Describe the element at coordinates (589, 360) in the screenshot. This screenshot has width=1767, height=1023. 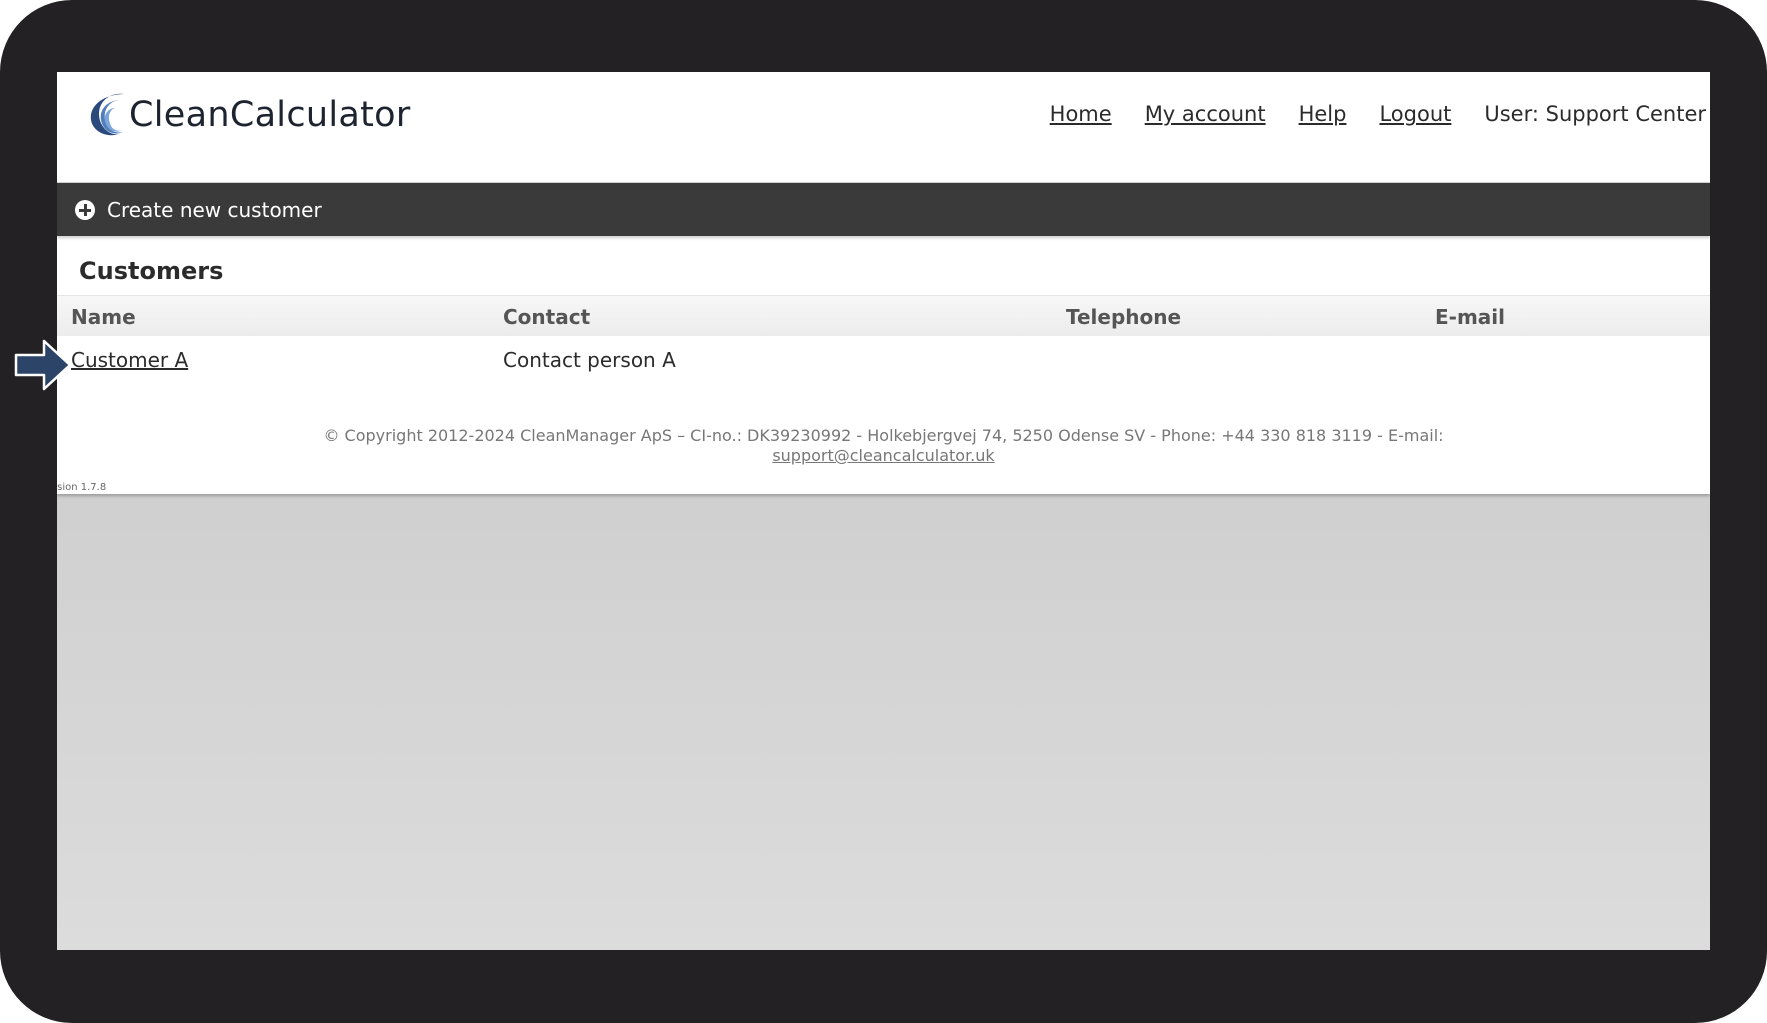
I see `customer-contact-cell: Contact person A` at that location.